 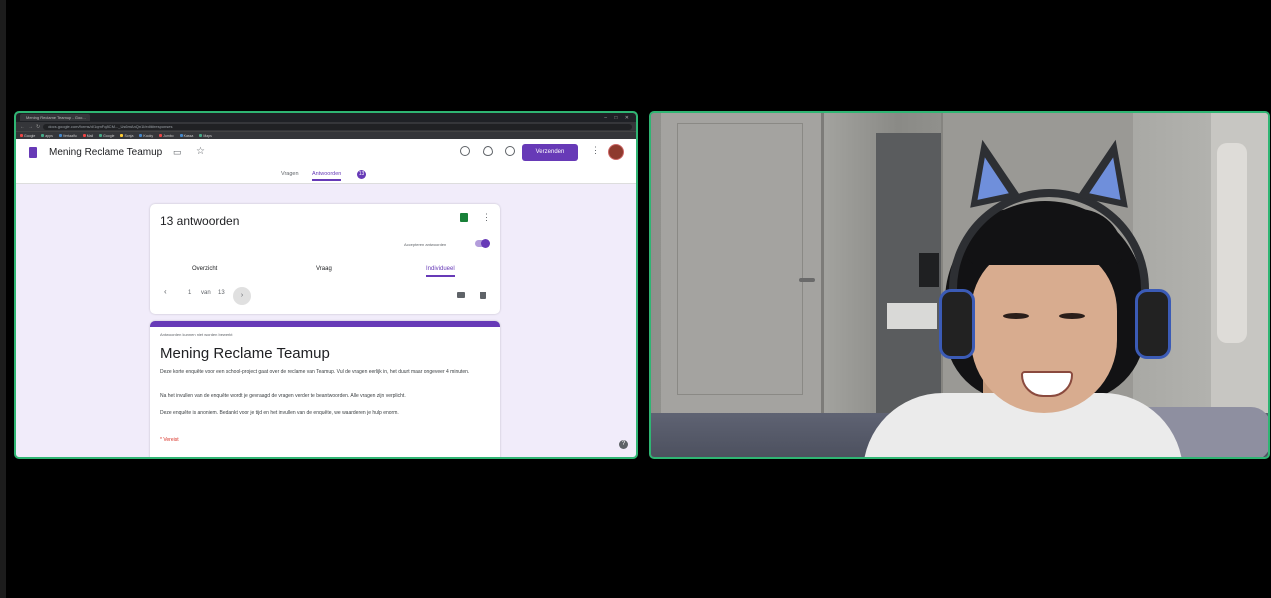 I want to click on accept-responses-toggle, so click(x=482, y=243).